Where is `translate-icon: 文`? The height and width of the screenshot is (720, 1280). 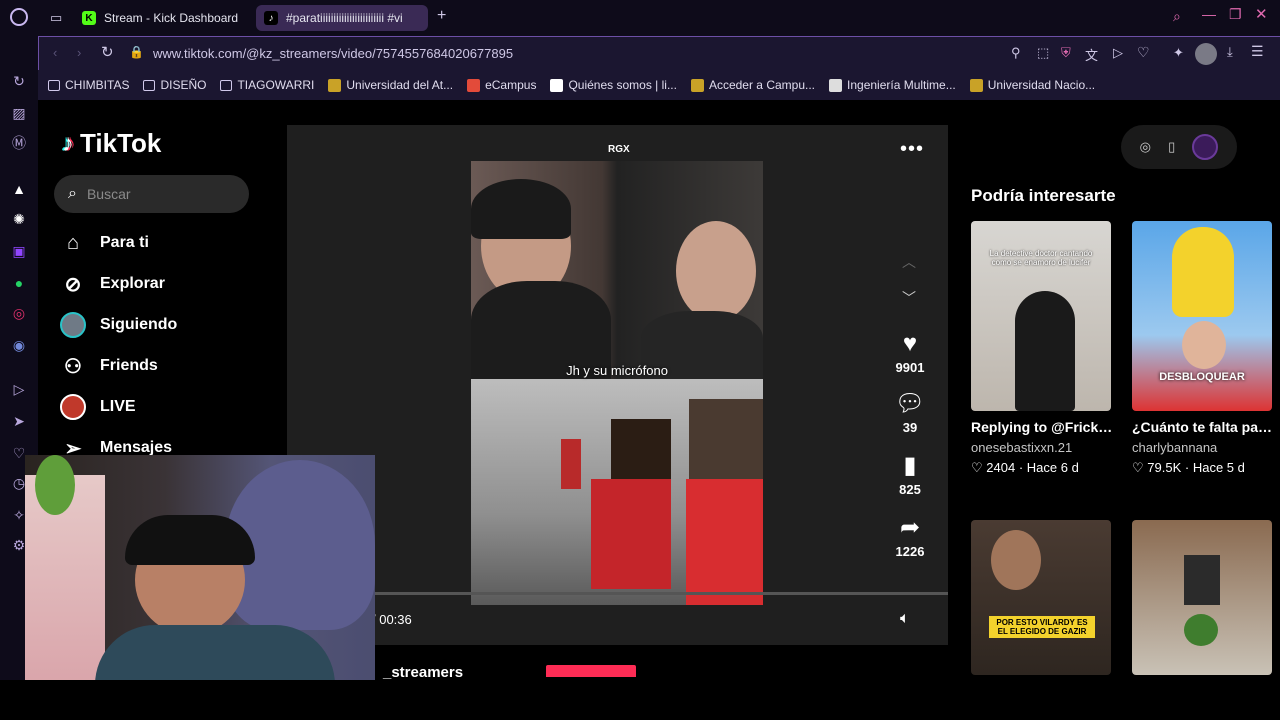 translate-icon: 文 is located at coordinates (1091, 54).